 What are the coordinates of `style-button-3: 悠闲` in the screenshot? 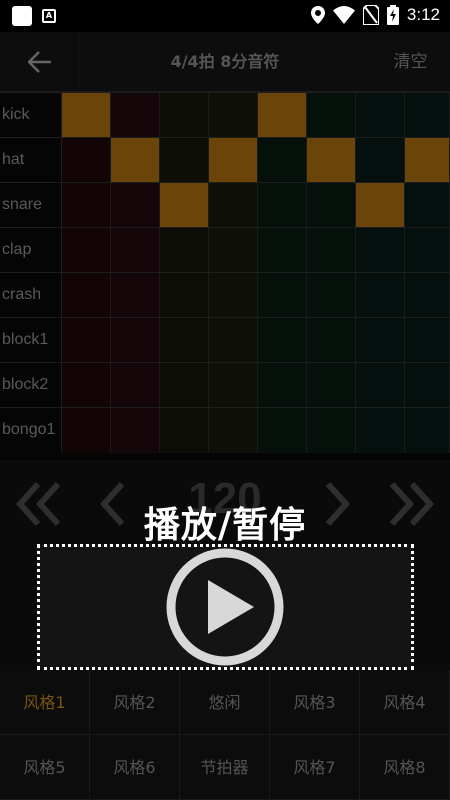 It's located at (225, 702).